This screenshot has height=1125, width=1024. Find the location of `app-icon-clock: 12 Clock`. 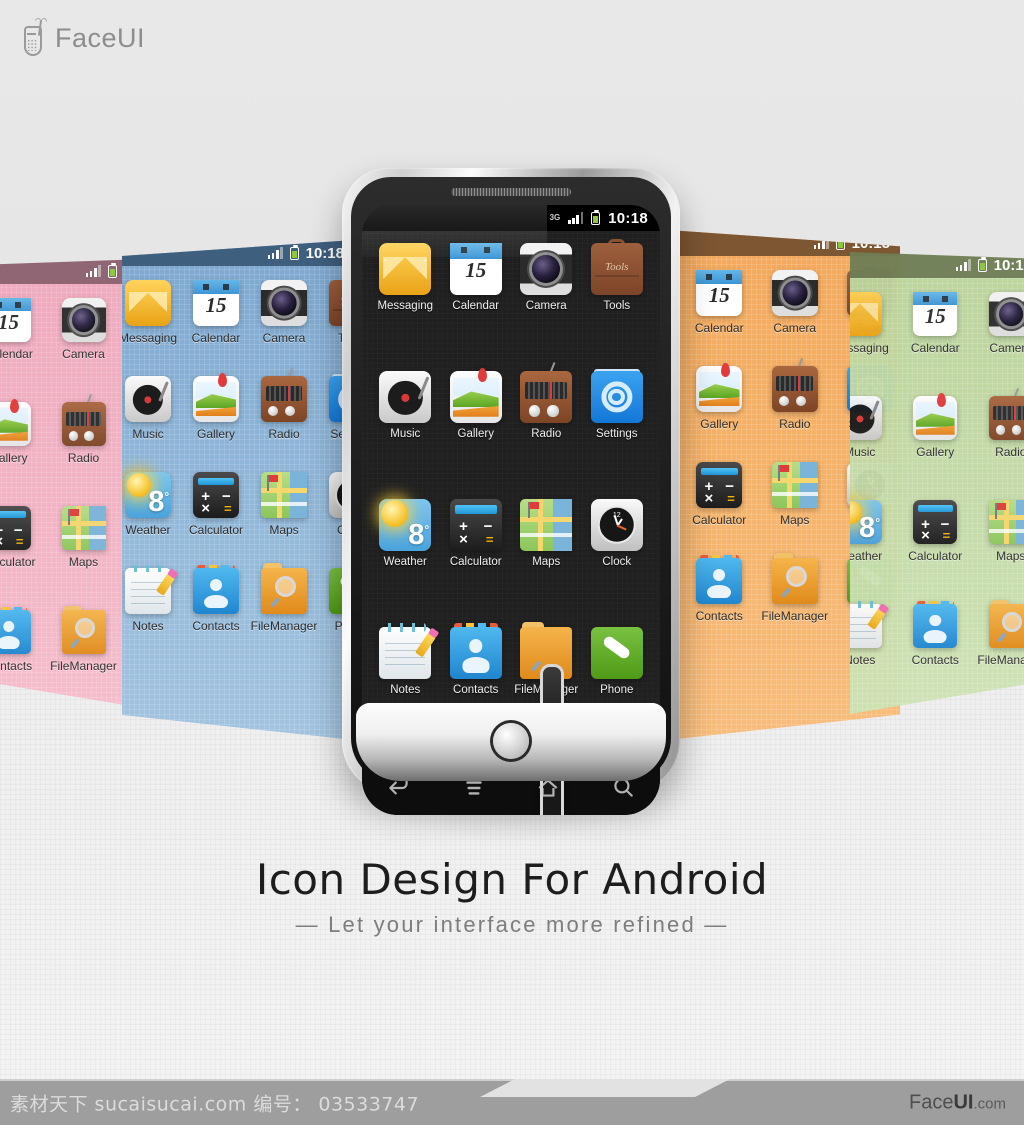

app-icon-clock: 12 Clock is located at coordinates (617, 563).